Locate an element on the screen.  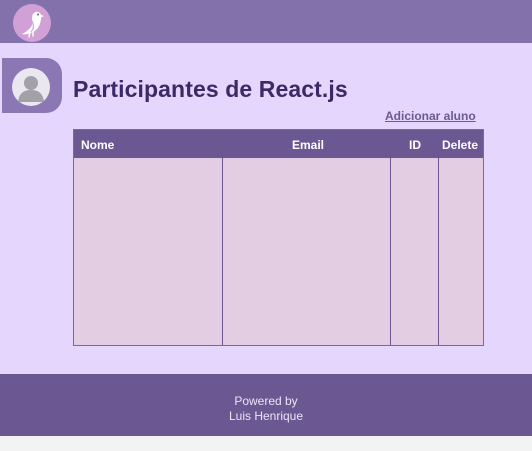
footer-line-1: Powered by is located at coordinates (266, 401).